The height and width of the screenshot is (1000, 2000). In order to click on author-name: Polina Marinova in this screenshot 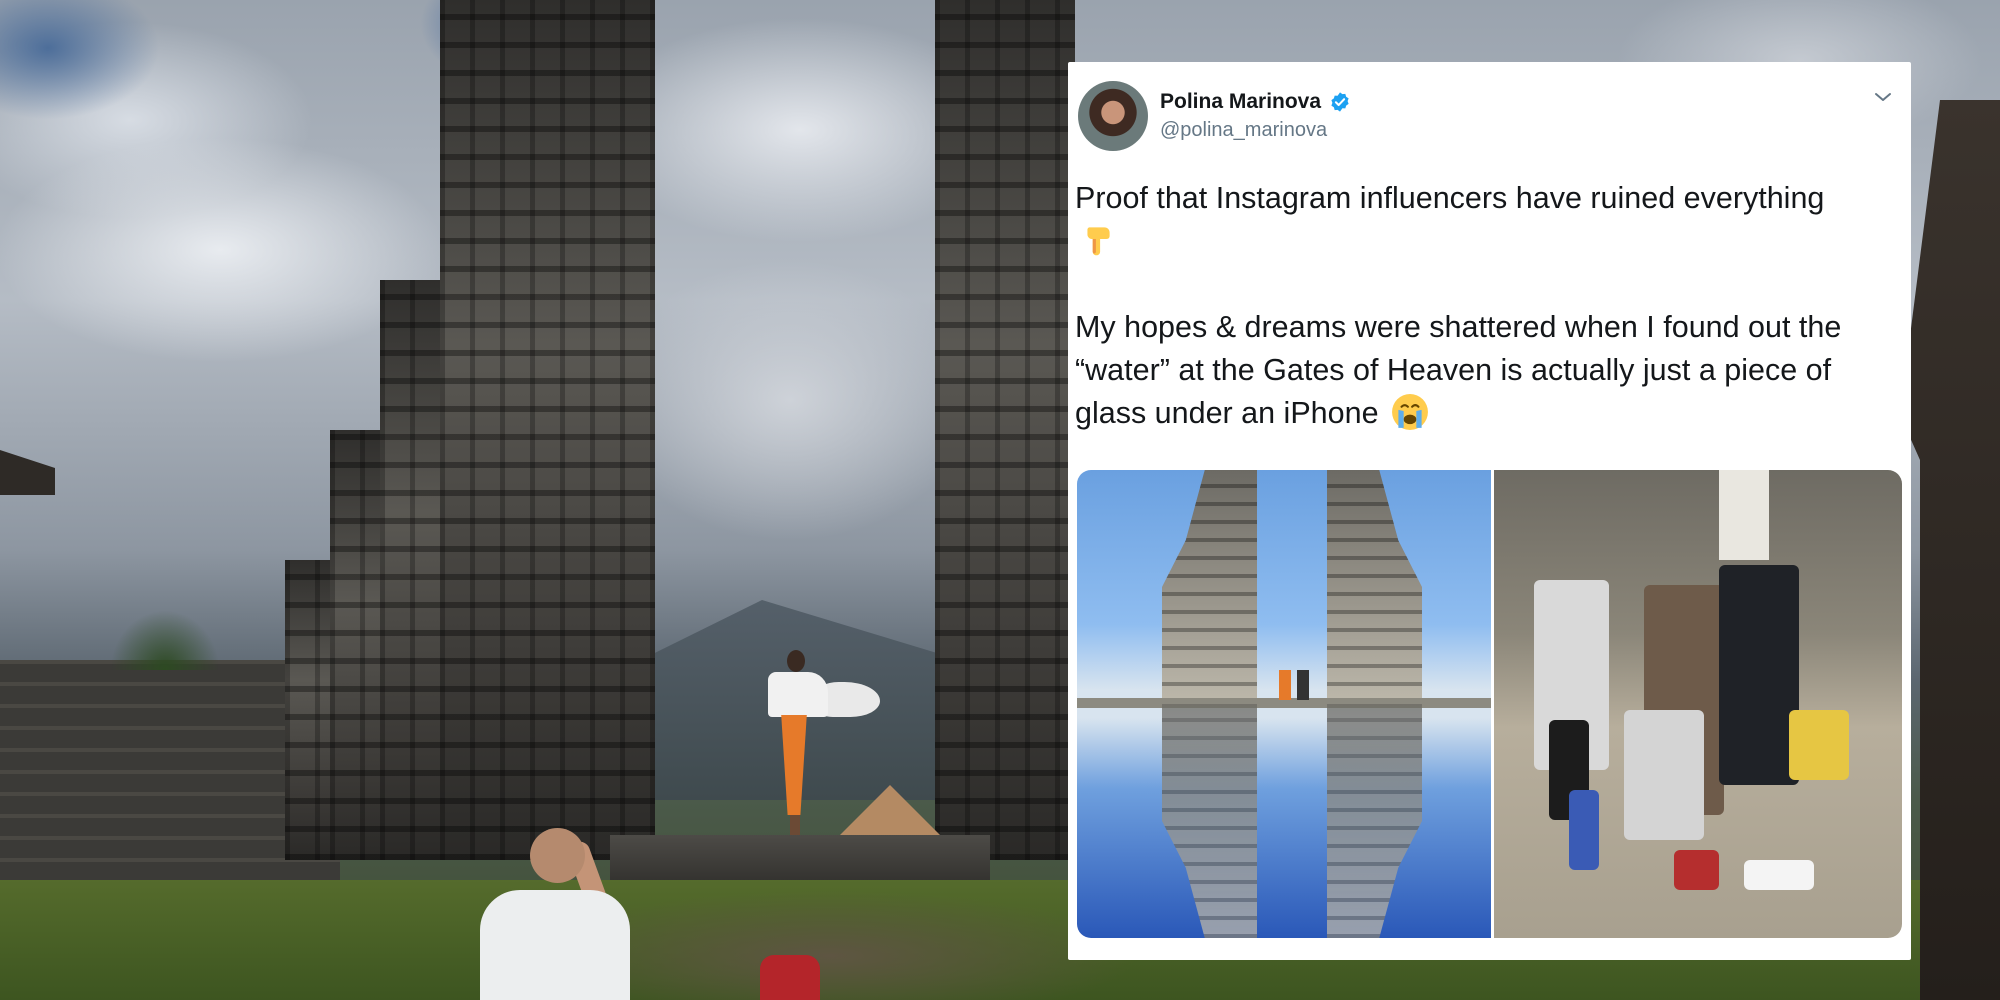, I will do `click(1240, 102)`.